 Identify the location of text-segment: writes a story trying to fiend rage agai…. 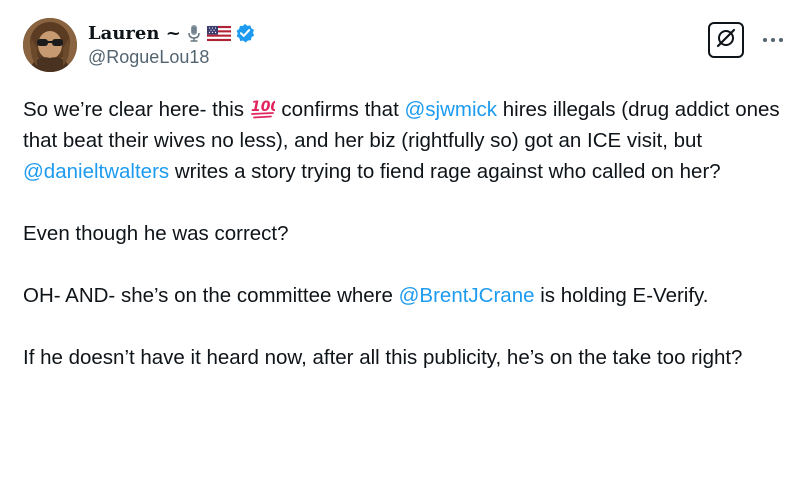
(445, 171).